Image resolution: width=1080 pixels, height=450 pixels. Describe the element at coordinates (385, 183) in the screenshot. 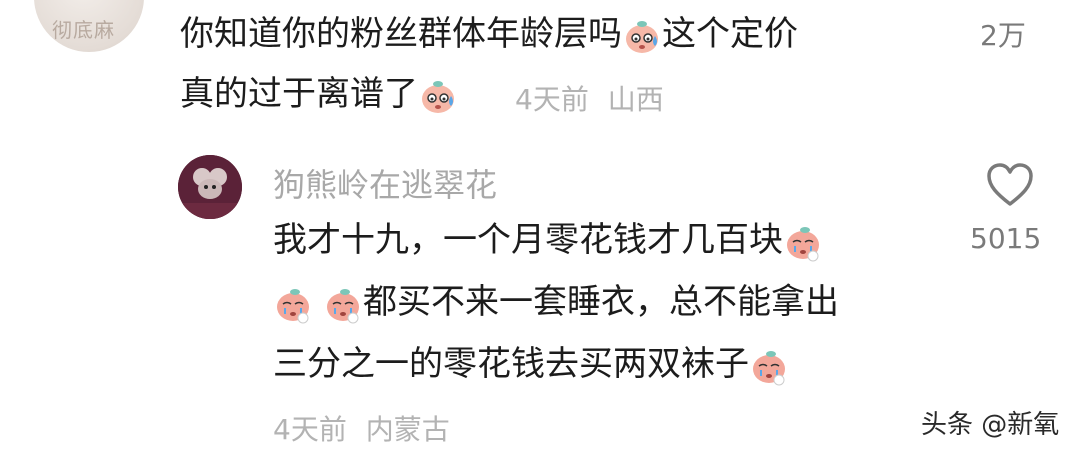

I see `username: 狗熊岭在逃翠花` at that location.